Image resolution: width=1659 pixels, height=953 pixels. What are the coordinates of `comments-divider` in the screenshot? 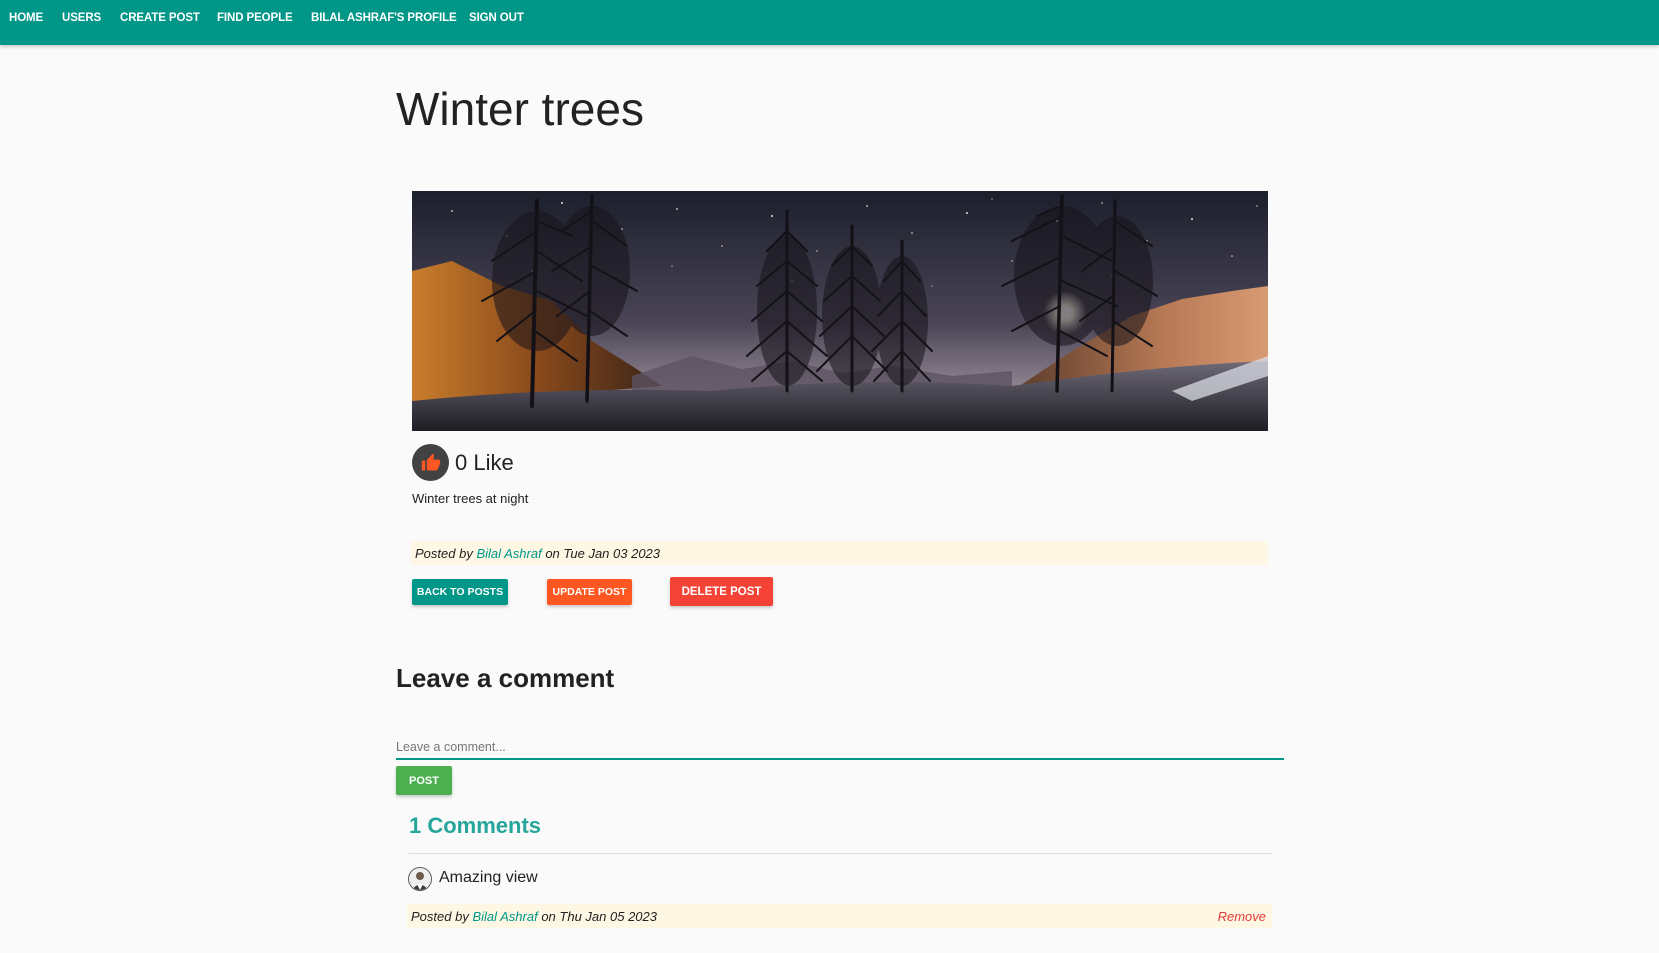 It's located at (840, 853).